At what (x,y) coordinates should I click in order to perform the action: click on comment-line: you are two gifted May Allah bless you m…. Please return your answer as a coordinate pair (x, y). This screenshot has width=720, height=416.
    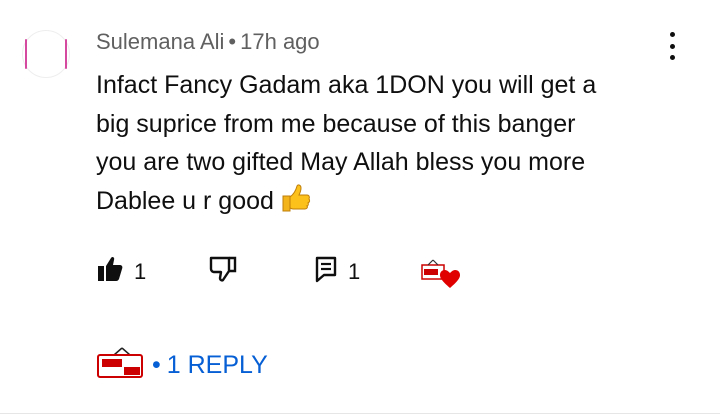
    Looking at the image, I should click on (341, 162).